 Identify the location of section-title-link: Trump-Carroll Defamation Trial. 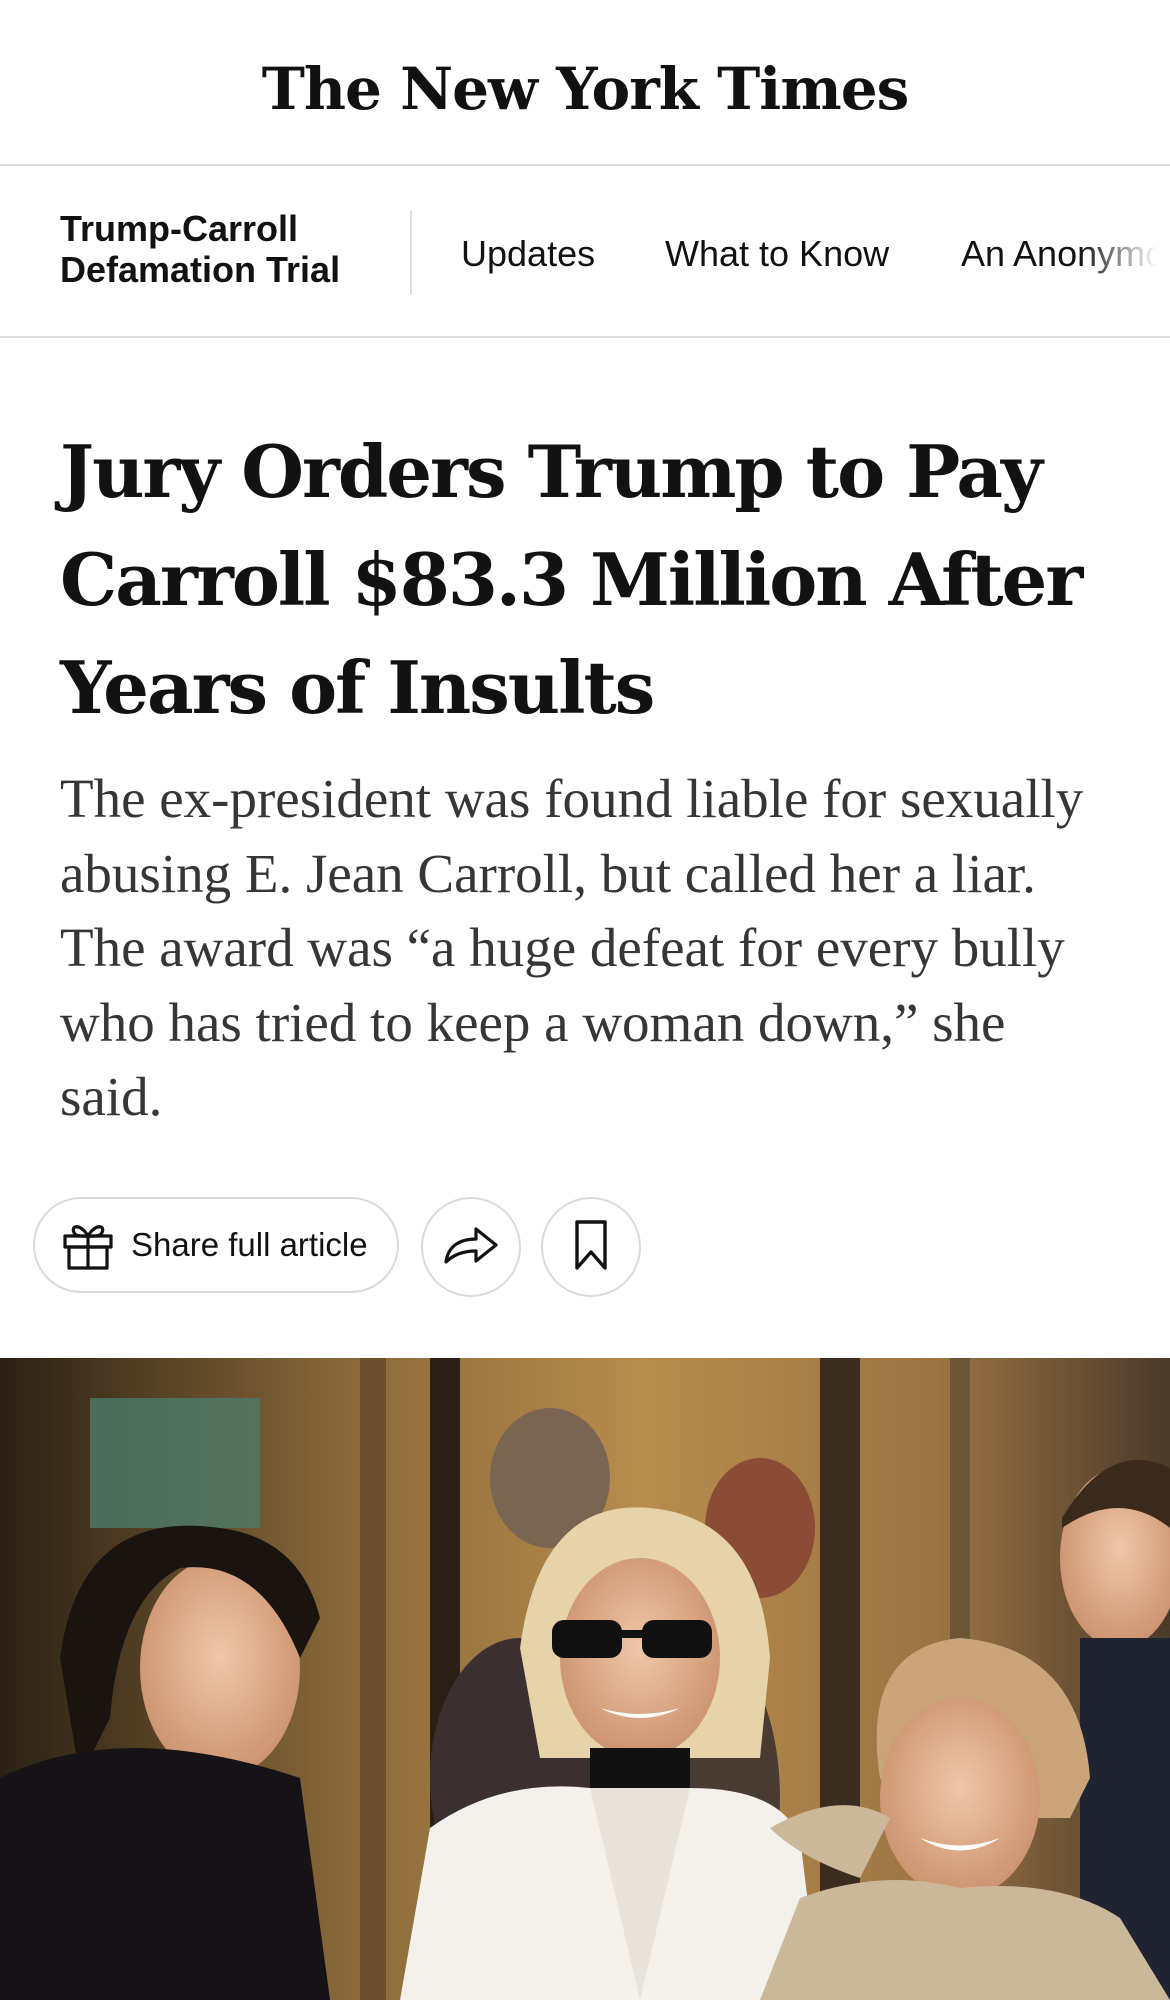
(200, 249).